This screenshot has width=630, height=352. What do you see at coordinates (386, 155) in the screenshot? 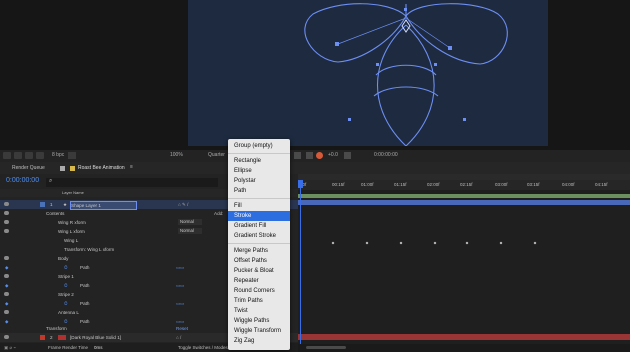
I see `viewer-timecode: 0:00:00:00` at bounding box center [386, 155].